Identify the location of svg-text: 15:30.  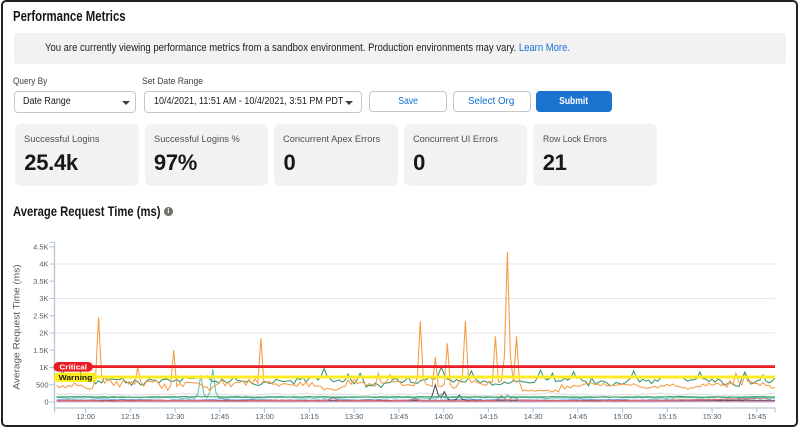
(712, 416).